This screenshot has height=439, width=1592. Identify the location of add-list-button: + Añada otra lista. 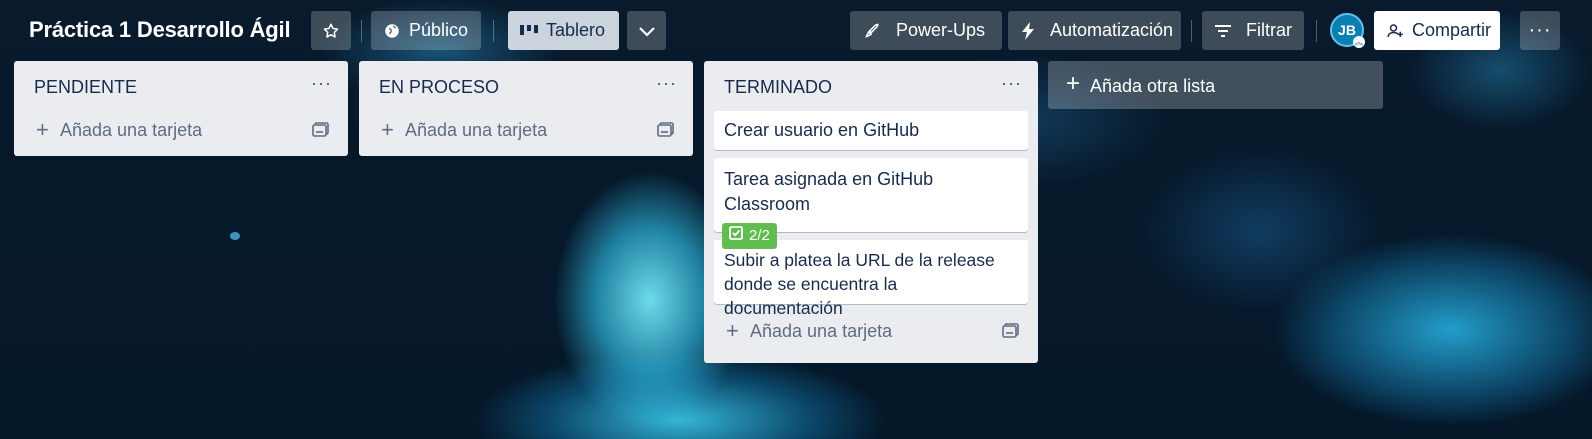
(1215, 85).